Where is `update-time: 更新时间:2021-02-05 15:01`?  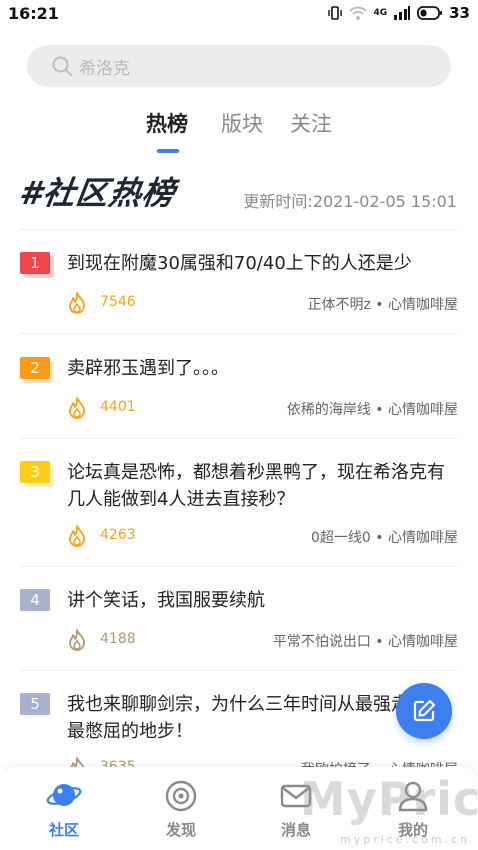 update-time: 更新时间:2021-02-05 15:01 is located at coordinates (350, 201).